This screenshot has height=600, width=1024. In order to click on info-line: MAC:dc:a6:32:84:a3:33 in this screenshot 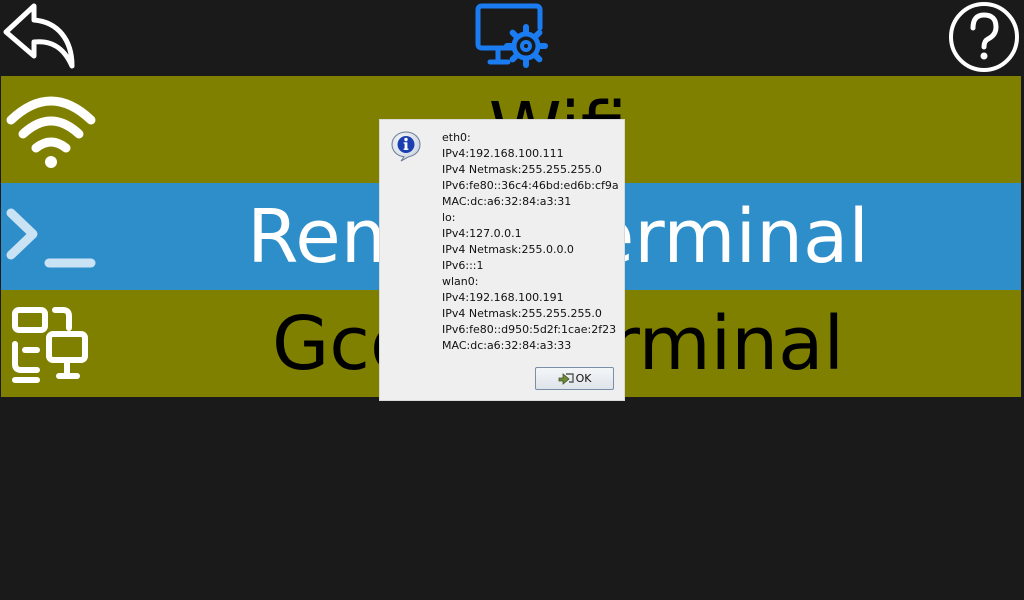, I will do `click(507, 345)`.